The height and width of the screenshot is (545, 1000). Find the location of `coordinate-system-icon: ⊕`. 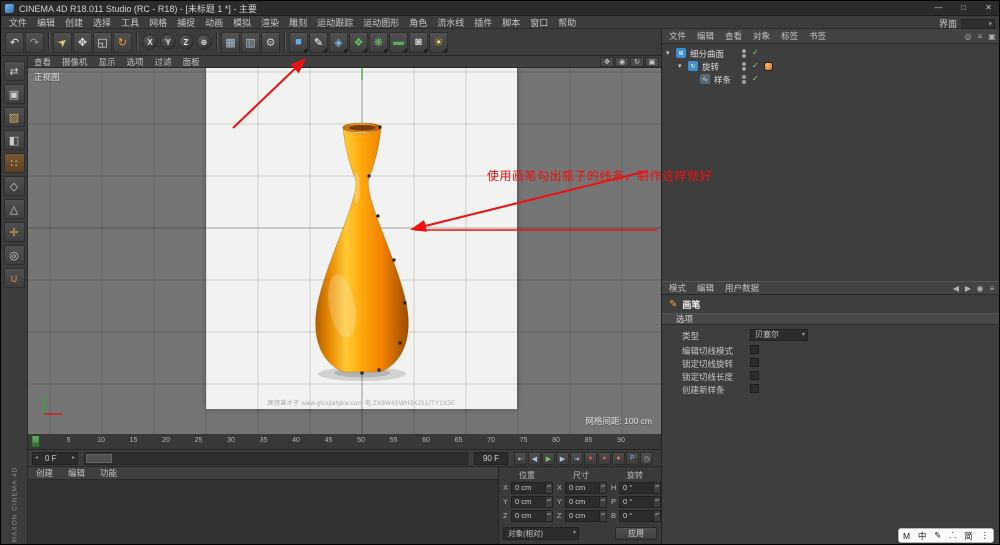

coordinate-system-icon: ⊕ is located at coordinates (204, 42).